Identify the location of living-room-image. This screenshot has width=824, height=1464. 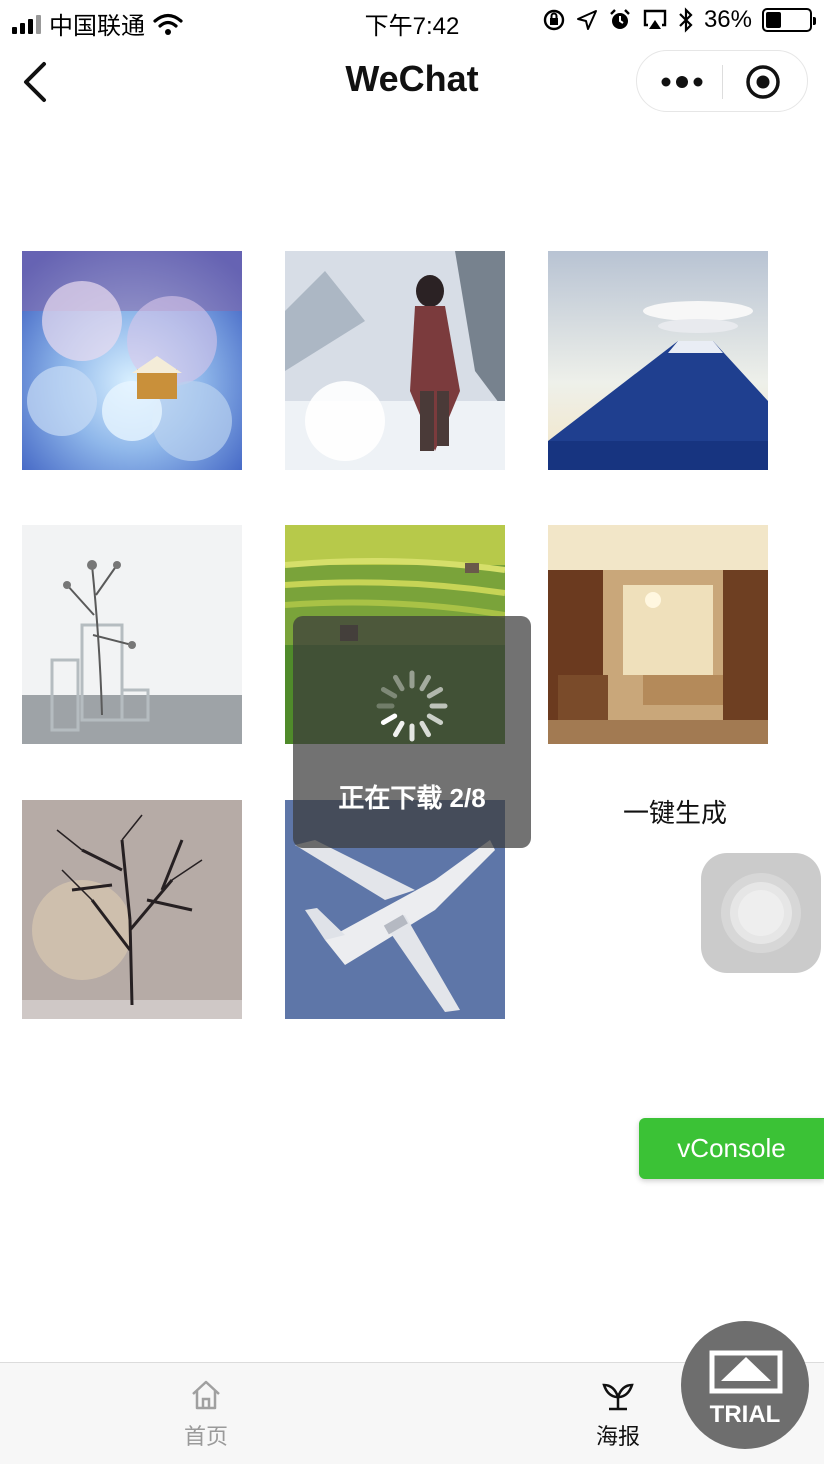
(658, 634).